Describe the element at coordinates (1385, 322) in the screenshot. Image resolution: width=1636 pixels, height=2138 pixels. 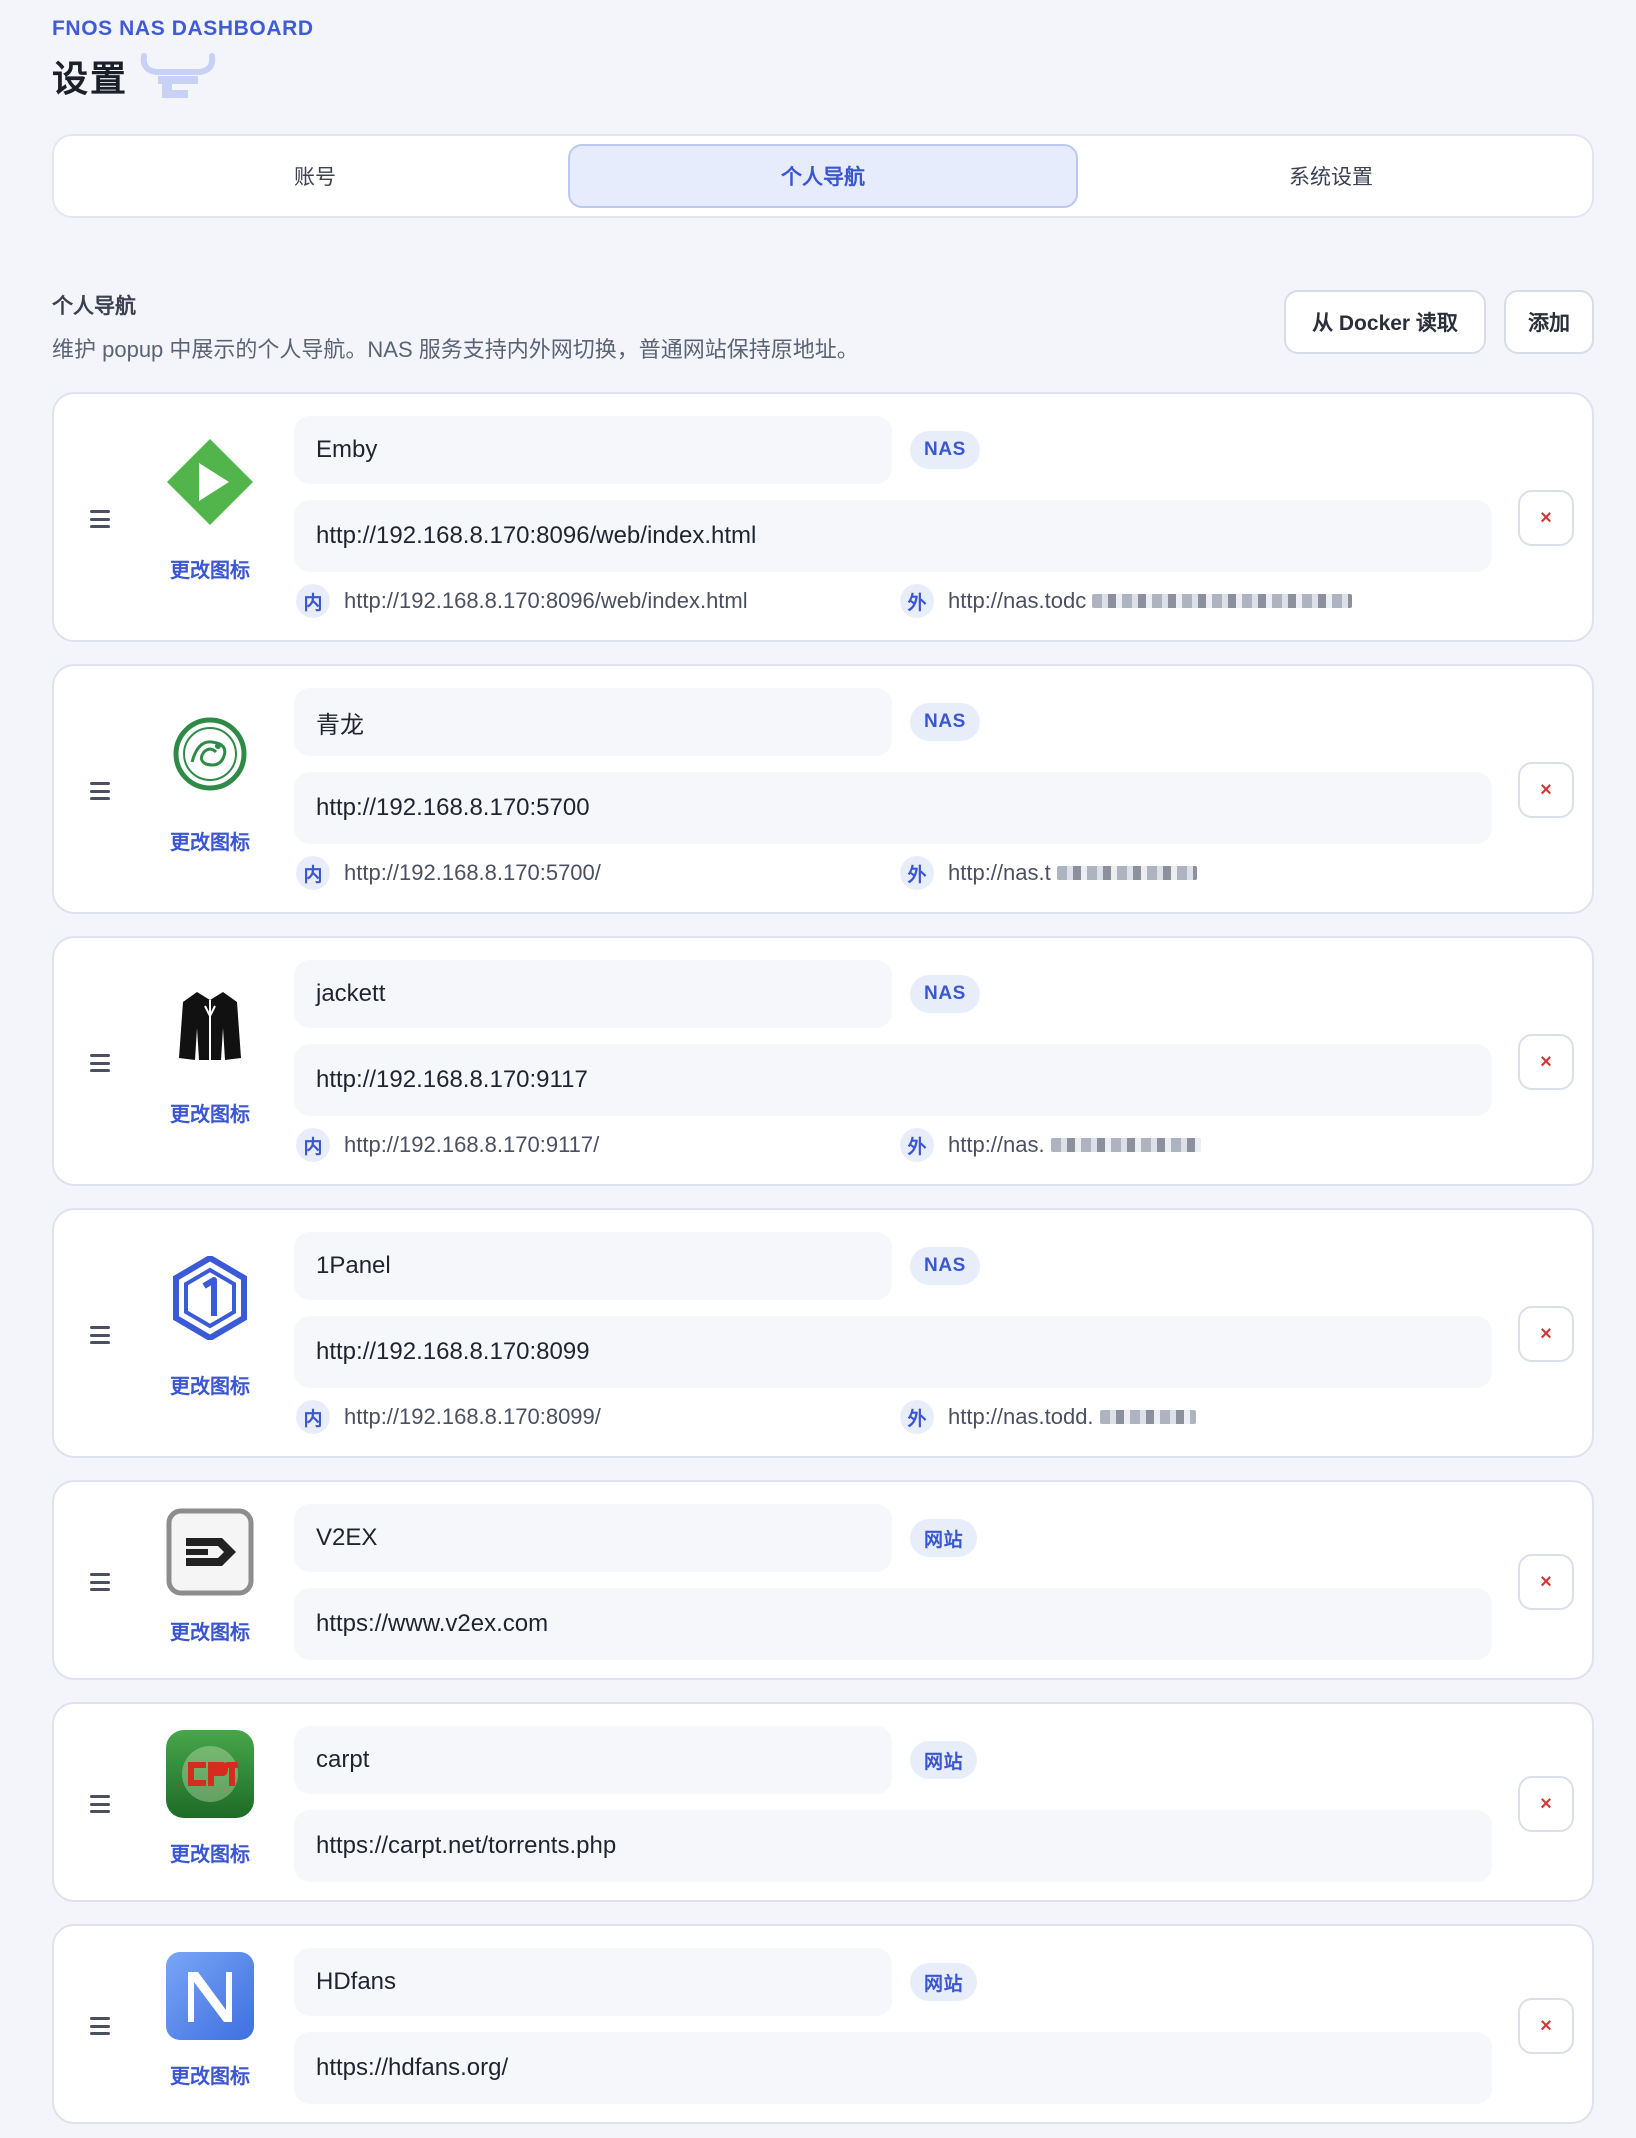
I see `read-from-docker-button: 从 Docker 读取` at that location.